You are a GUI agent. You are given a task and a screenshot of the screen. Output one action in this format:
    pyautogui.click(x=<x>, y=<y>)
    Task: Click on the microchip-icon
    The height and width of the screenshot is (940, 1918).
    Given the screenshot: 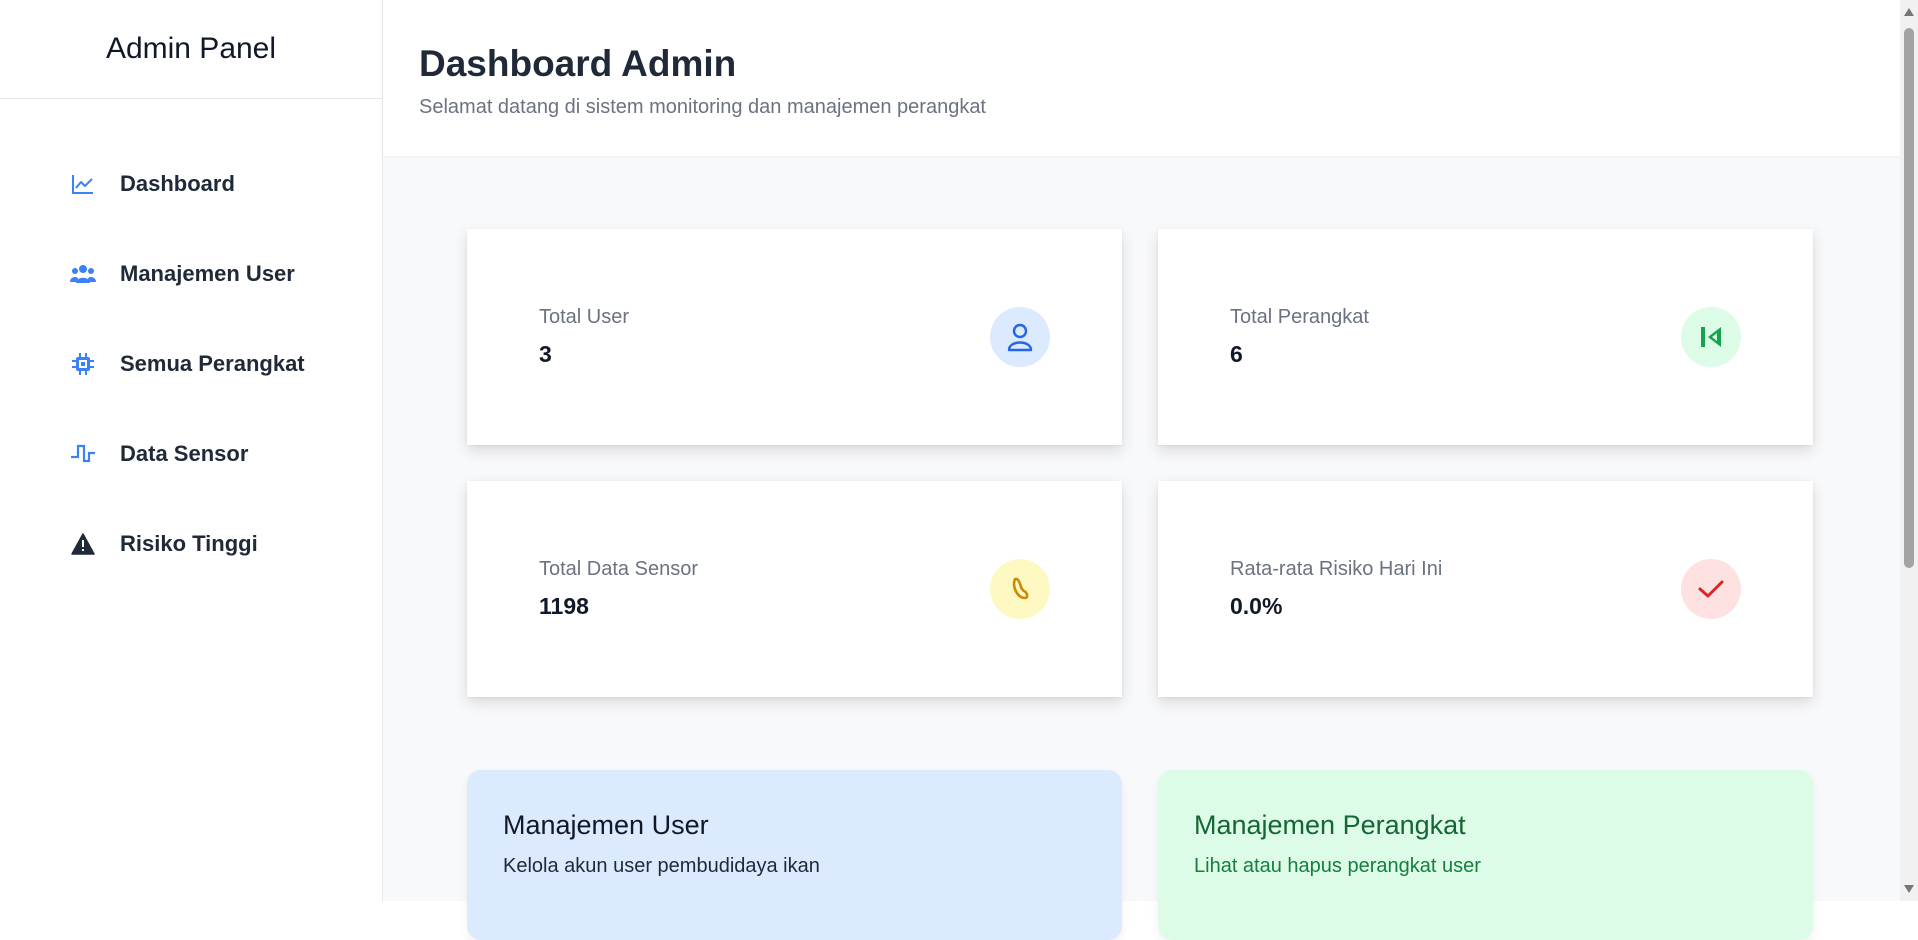 What is the action you would take?
    pyautogui.click(x=83, y=364)
    